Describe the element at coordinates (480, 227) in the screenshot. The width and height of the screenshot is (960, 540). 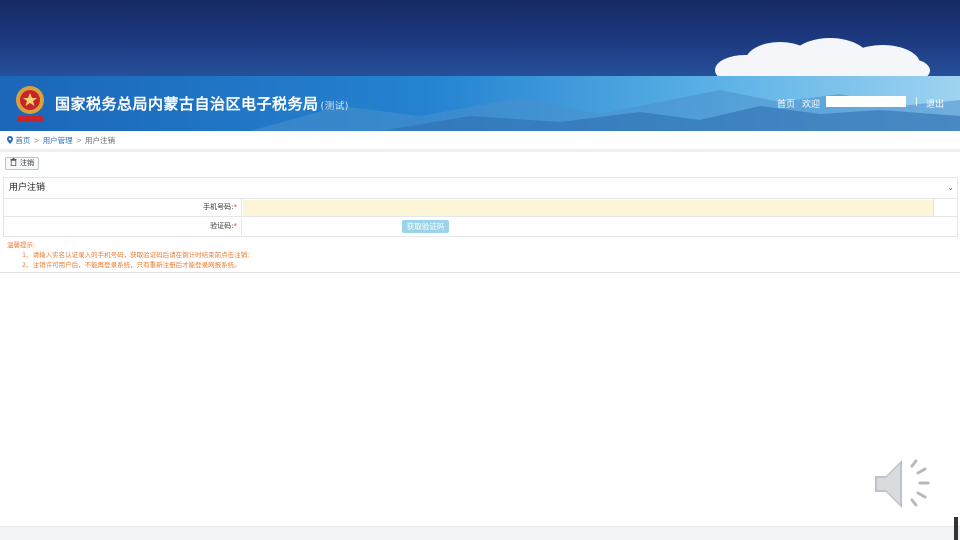
I see `code-row: 验证码:*` at that location.